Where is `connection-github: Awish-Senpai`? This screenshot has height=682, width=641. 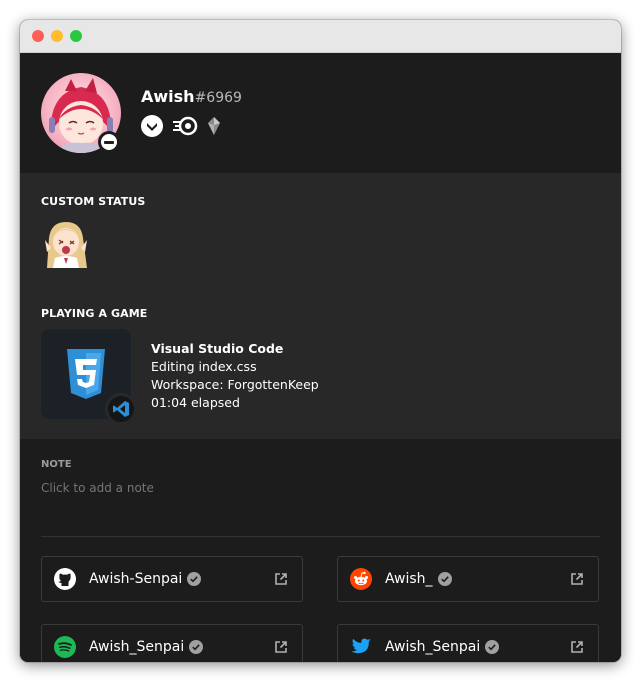
connection-github: Awish-Senpai is located at coordinates (172, 579).